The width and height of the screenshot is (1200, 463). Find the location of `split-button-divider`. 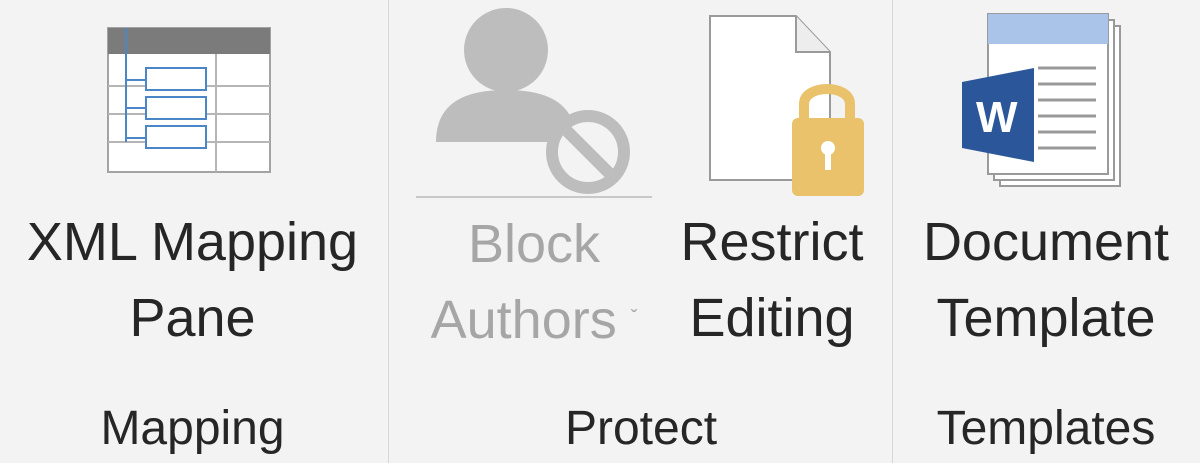

split-button-divider is located at coordinates (534, 197).